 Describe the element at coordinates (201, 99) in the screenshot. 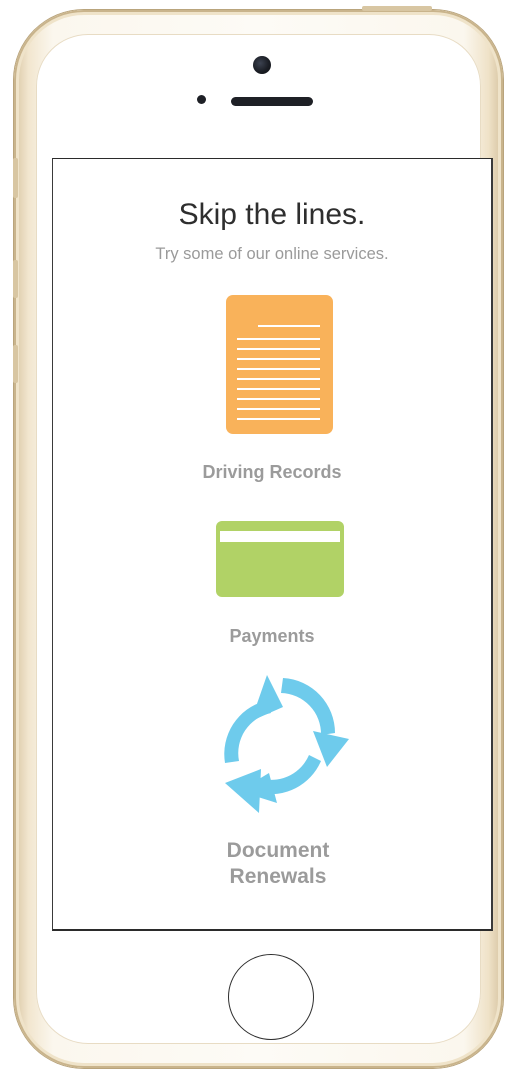

I see `proximity-sensor` at that location.